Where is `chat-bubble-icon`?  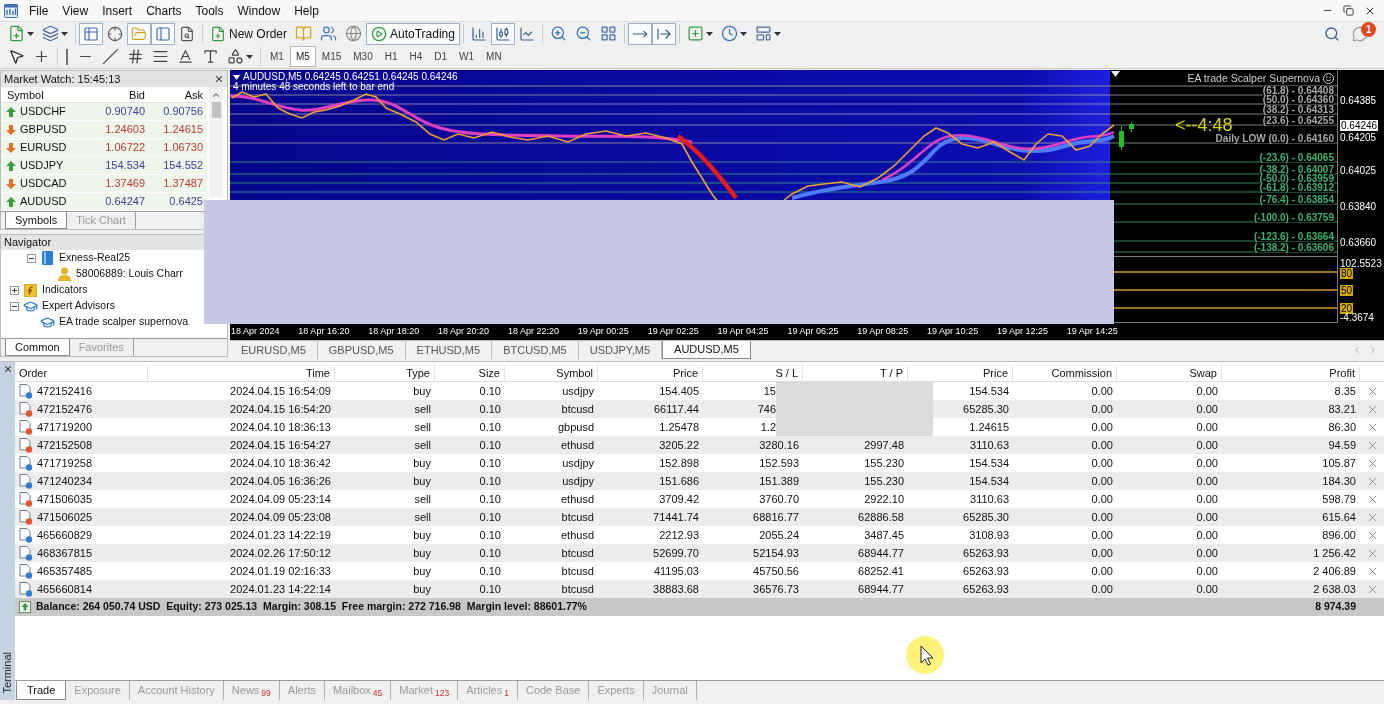 chat-bubble-icon is located at coordinates (1360, 33).